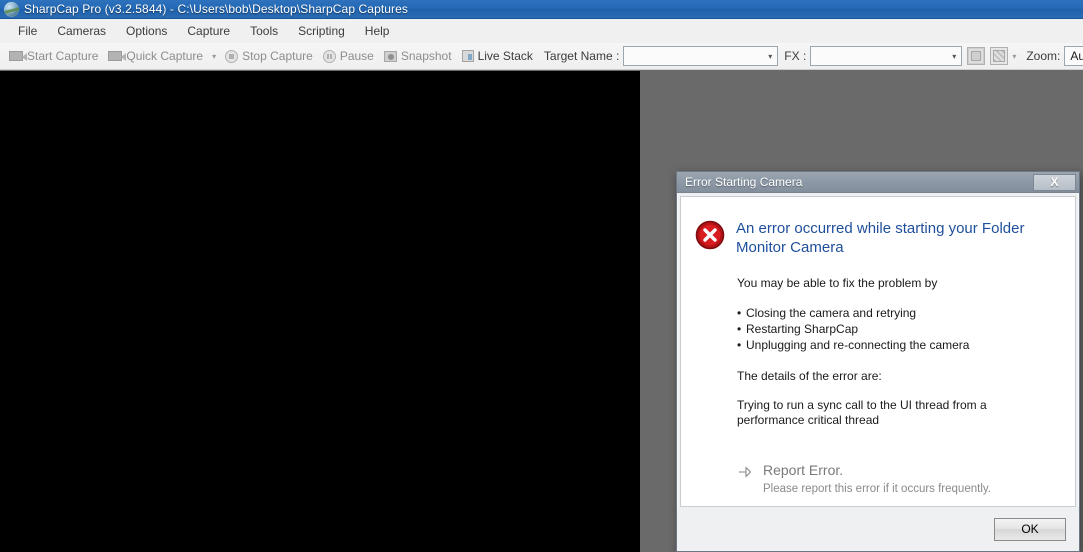 This screenshot has width=1083, height=552. Describe the element at coordinates (809, 376) in the screenshot. I see `dialog-details-label: The details of the error are:` at that location.